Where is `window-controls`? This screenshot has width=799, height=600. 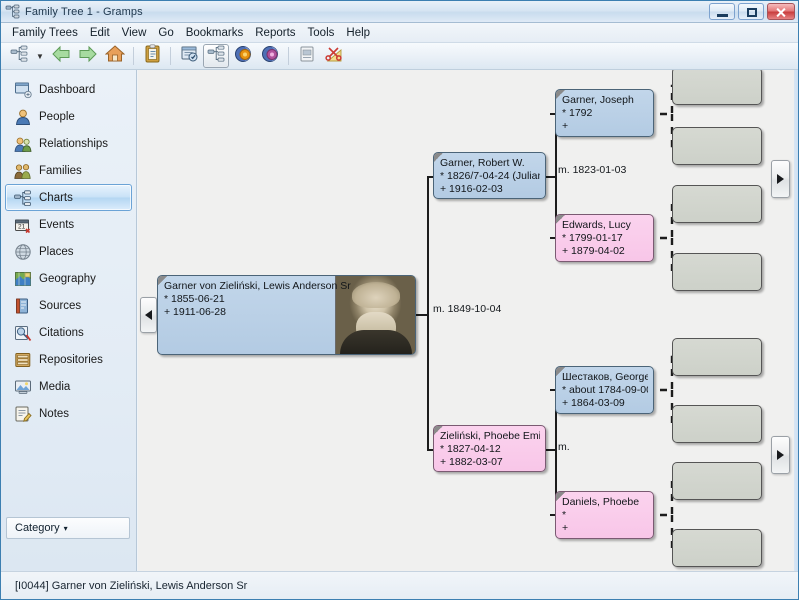
window-controls is located at coordinates (752, 11).